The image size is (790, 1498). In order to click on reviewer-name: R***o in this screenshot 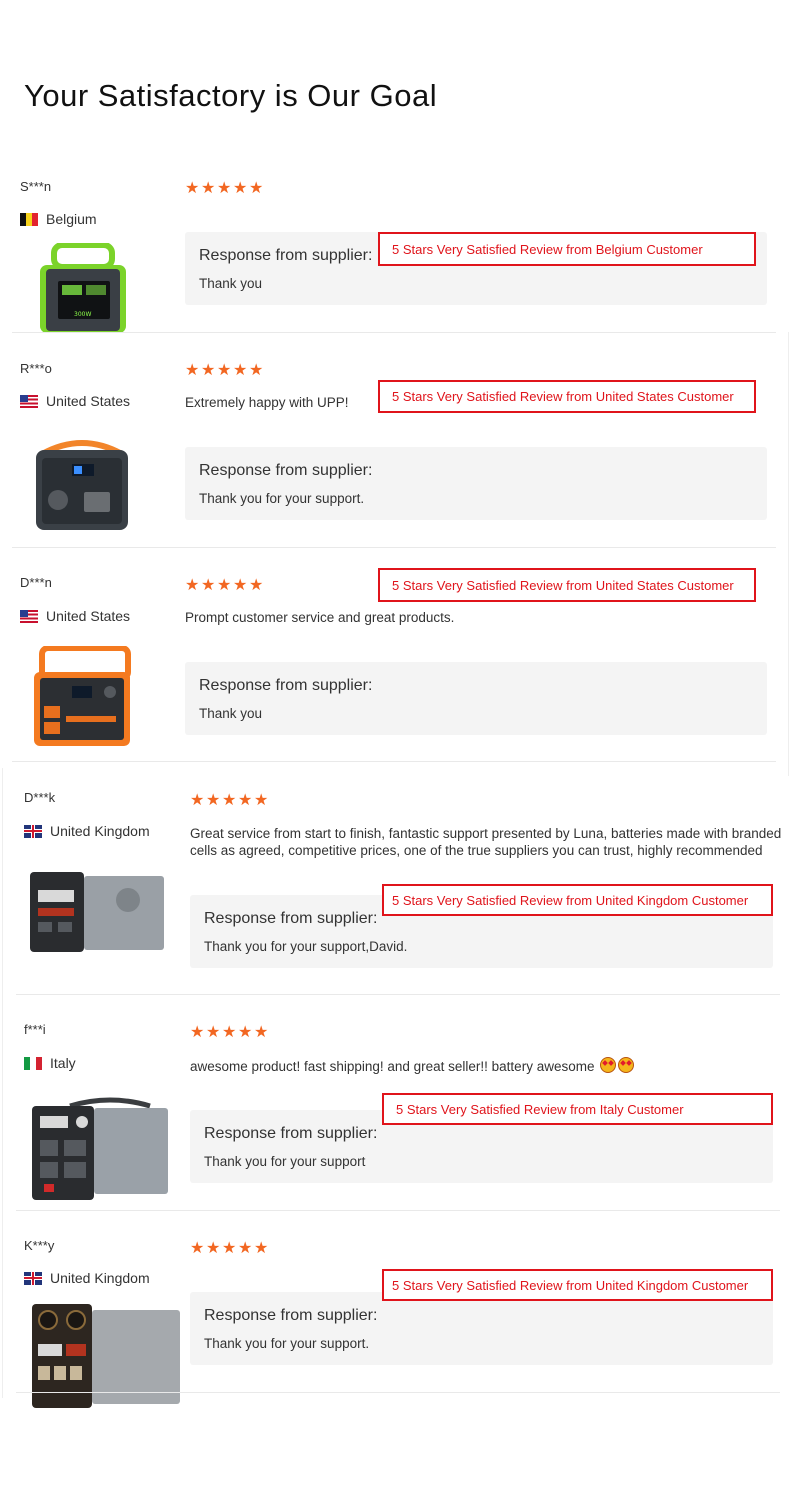, I will do `click(36, 368)`.